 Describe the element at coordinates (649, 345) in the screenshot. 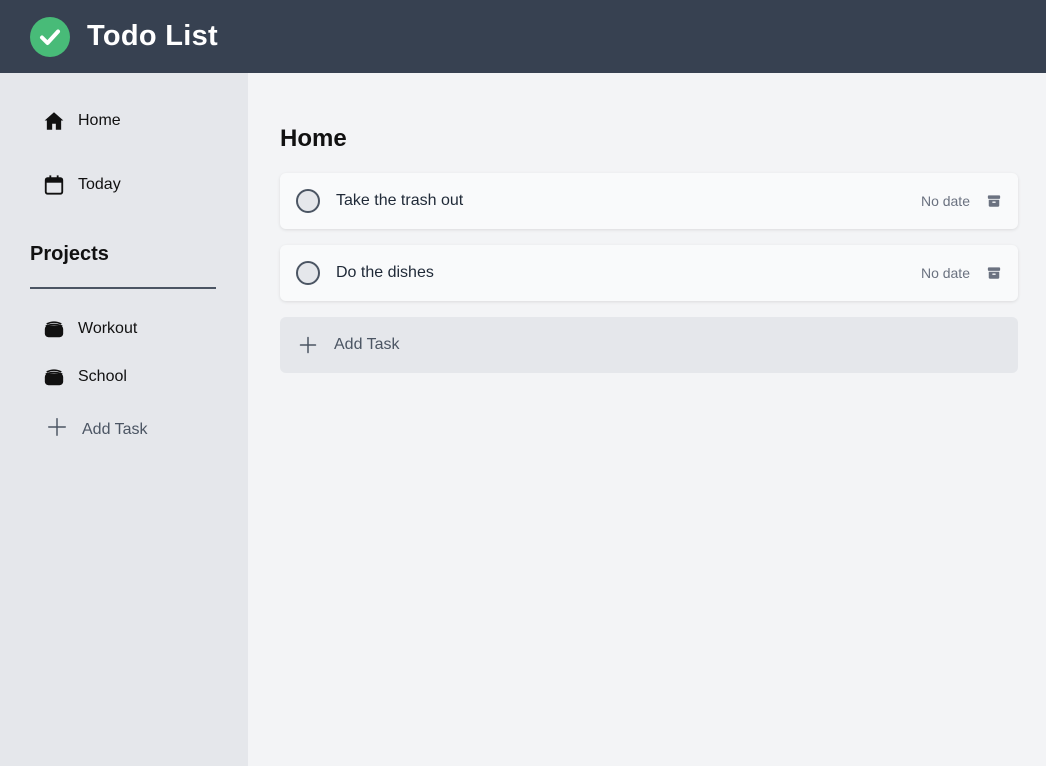

I see `add-task-button: Add Task` at that location.